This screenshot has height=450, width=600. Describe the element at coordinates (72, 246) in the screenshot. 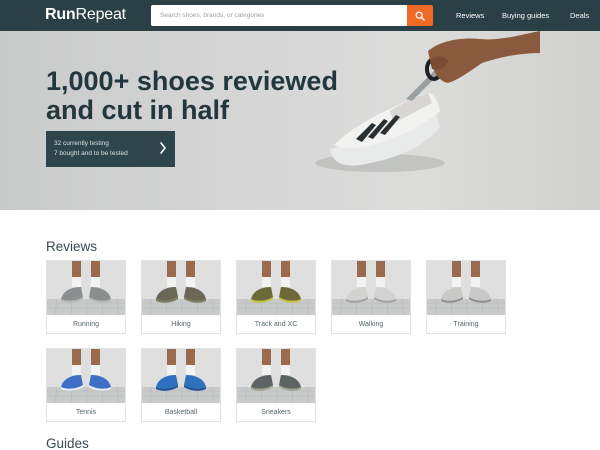

I see `reviews-section-title: Reviews` at that location.